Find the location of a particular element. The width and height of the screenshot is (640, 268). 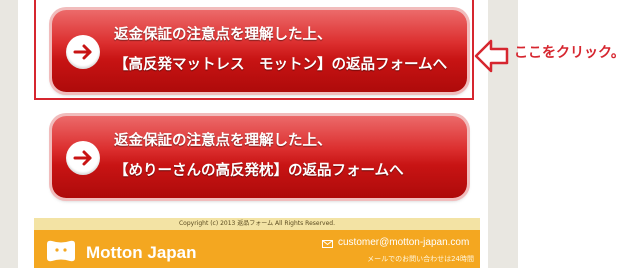

button-label: 返金保証の注意点を理解した上、 【めりーさんの高反発枕】の返品フォームへ is located at coordinates (286, 156).